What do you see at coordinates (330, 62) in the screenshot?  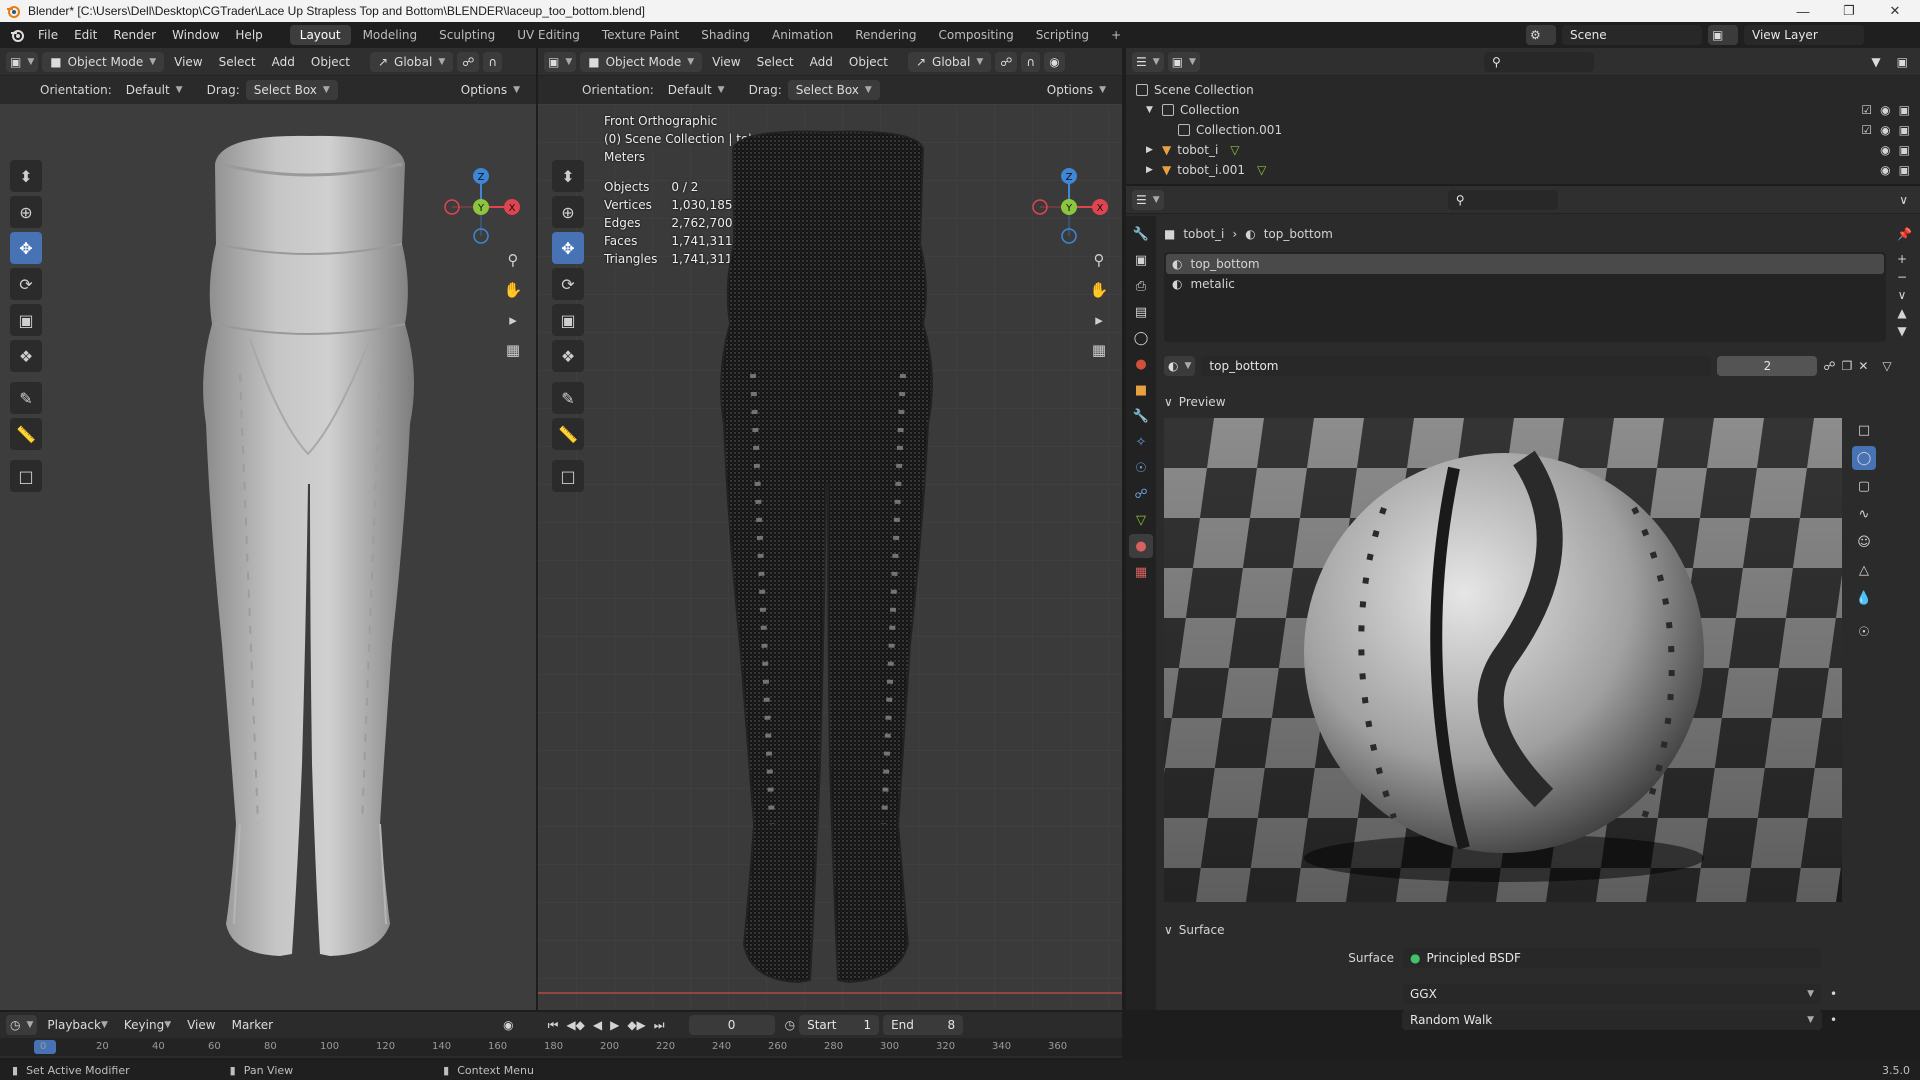 I see `menu-object: Object` at bounding box center [330, 62].